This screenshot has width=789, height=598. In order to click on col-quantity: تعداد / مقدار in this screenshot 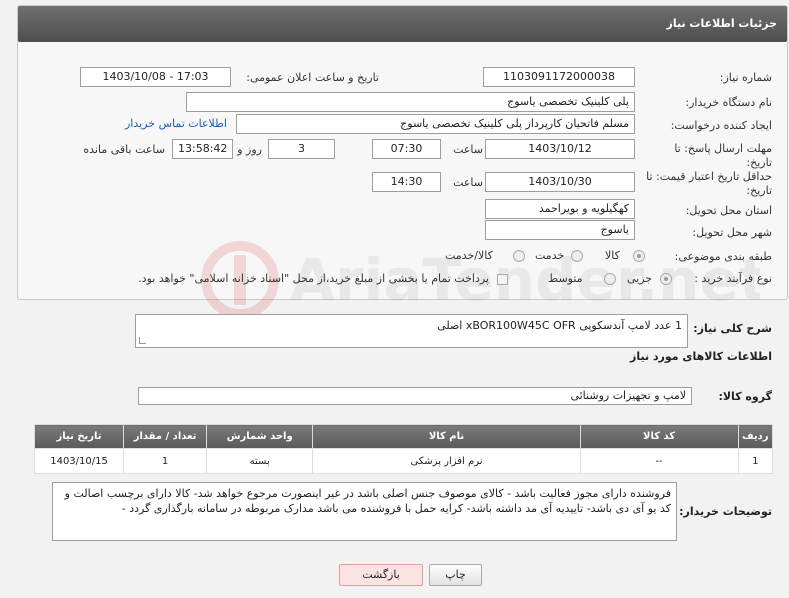, I will do `click(165, 436)`.